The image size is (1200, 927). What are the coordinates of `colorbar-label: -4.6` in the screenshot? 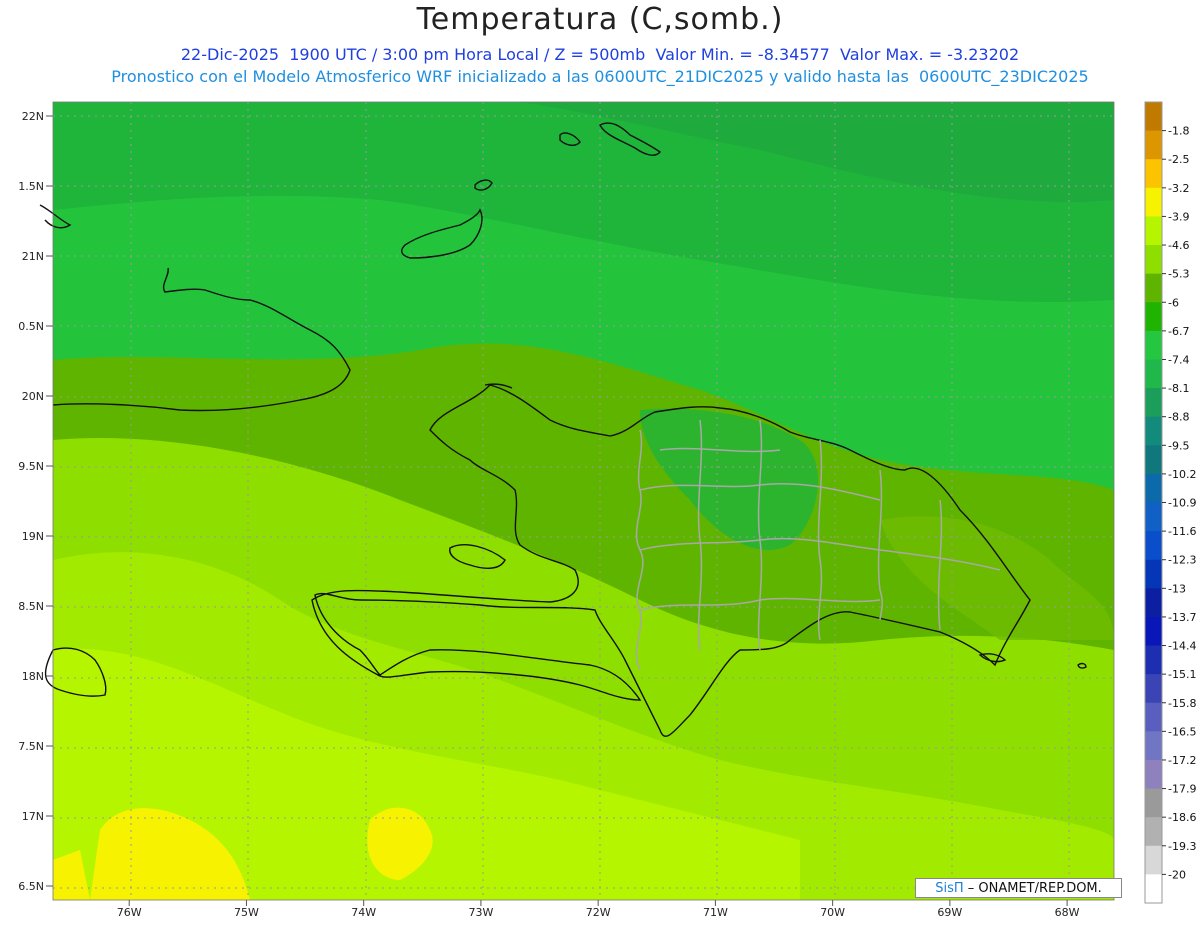 It's located at (1178, 245).